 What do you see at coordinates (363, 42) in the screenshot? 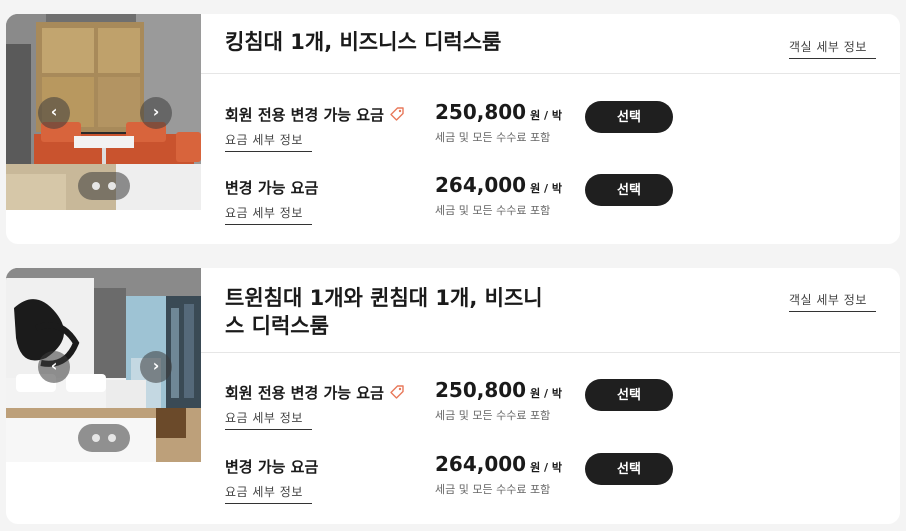
I see `room-title: 킹침대 1개, 비즈니스 디럭스룸` at bounding box center [363, 42].